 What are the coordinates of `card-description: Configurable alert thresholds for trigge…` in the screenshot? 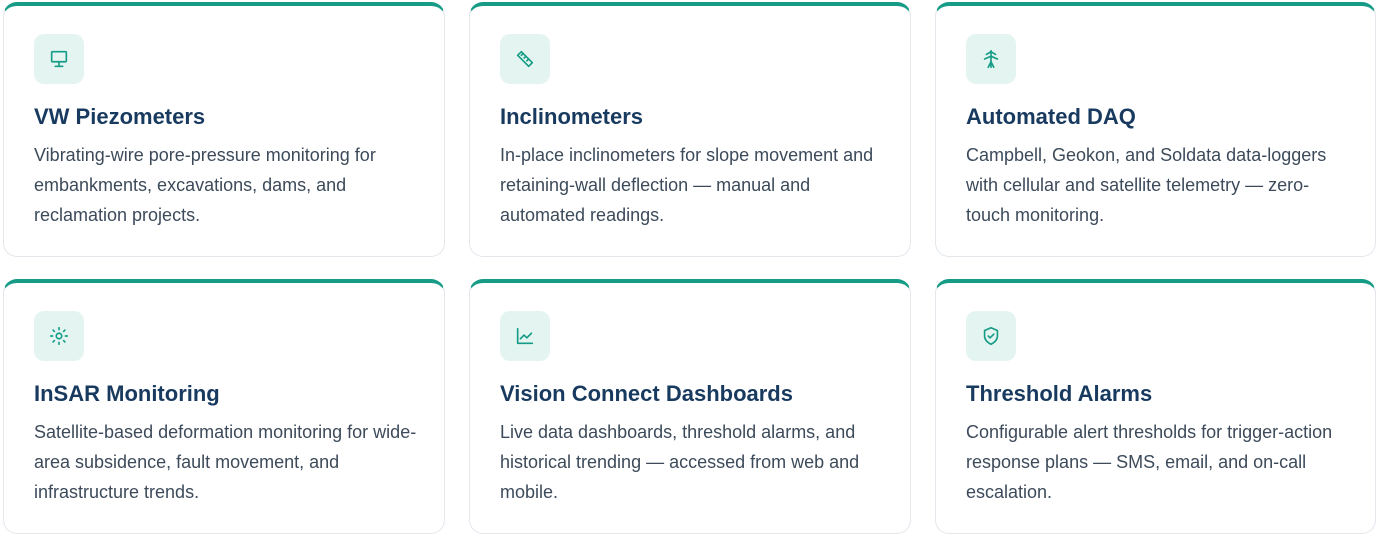 It's located at (1149, 462).